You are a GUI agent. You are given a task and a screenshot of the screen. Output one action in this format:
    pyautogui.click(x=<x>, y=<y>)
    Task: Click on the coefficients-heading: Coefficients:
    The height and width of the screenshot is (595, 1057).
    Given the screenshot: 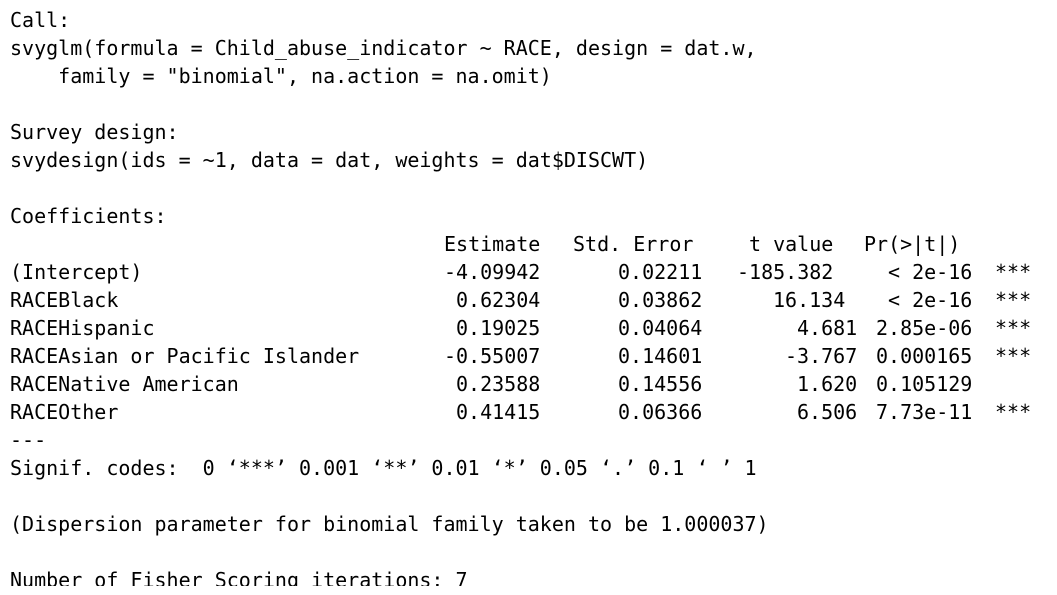 What is the action you would take?
    pyautogui.click(x=88, y=216)
    